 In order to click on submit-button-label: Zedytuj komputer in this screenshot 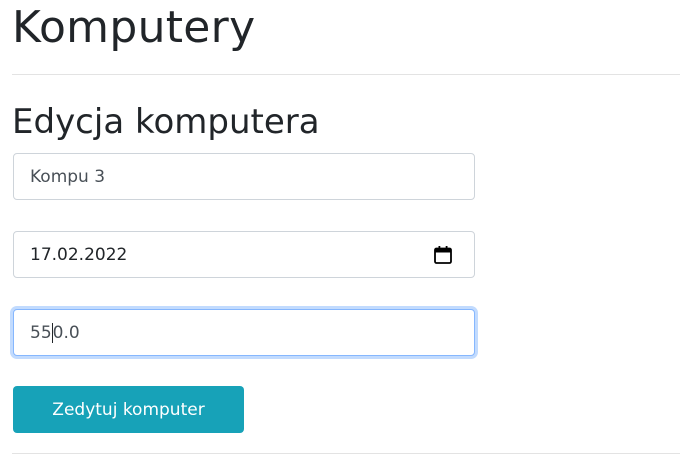, I will do `click(128, 409)`.